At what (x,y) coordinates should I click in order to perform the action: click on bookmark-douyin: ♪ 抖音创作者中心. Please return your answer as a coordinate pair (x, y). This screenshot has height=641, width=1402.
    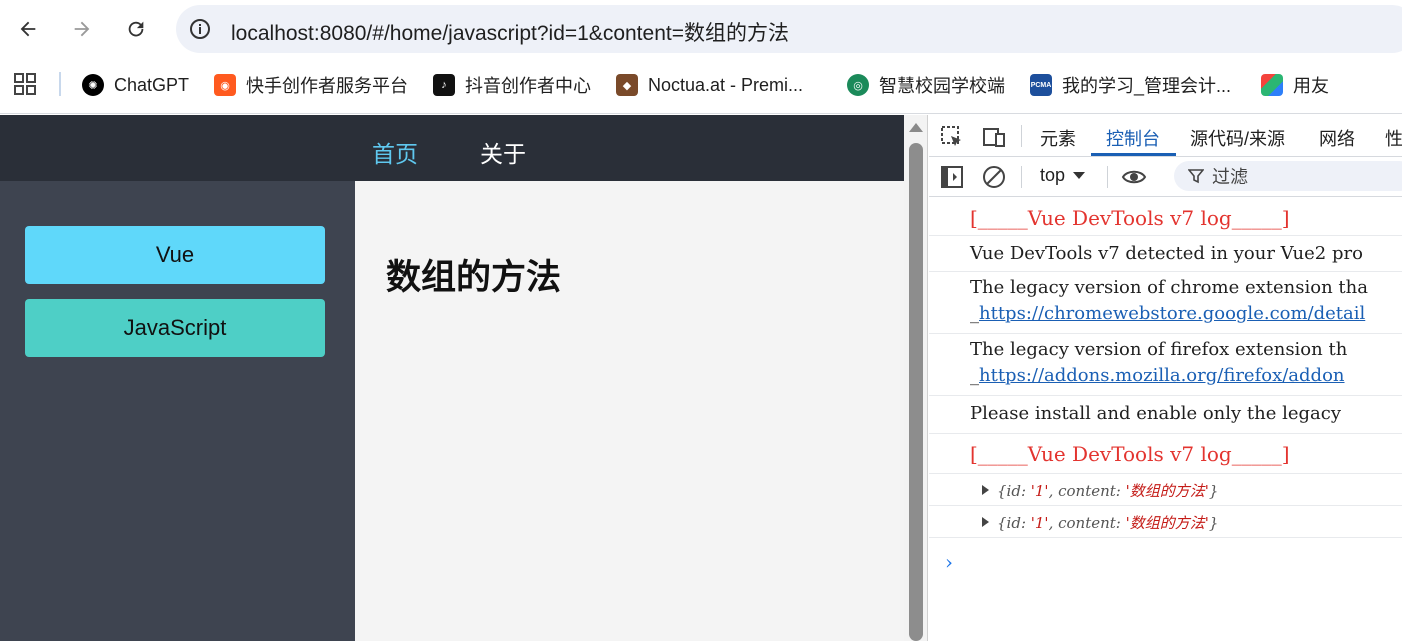
    Looking at the image, I should click on (512, 85).